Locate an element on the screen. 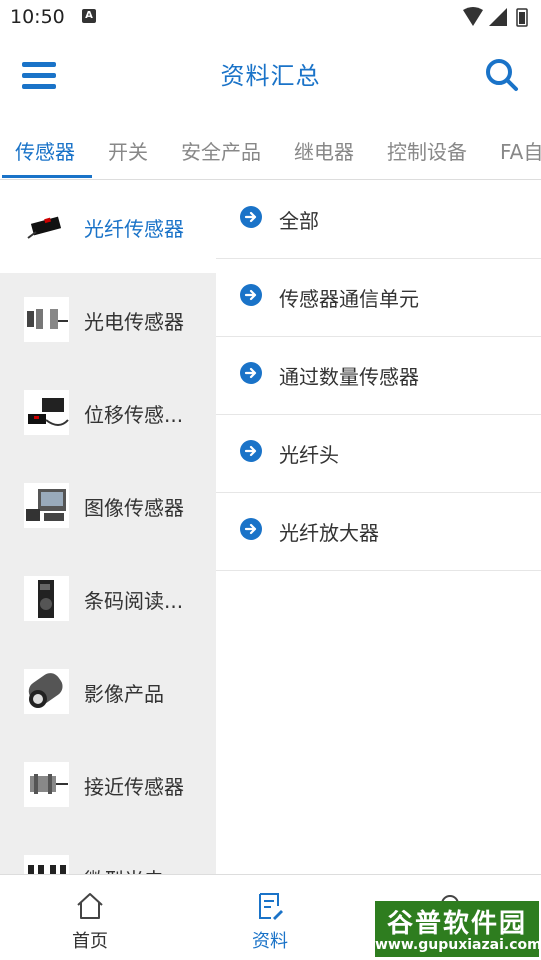 This screenshot has width=541, height=960. sidebar-item-image-sensor: 图像传感器 is located at coordinates (108, 505).